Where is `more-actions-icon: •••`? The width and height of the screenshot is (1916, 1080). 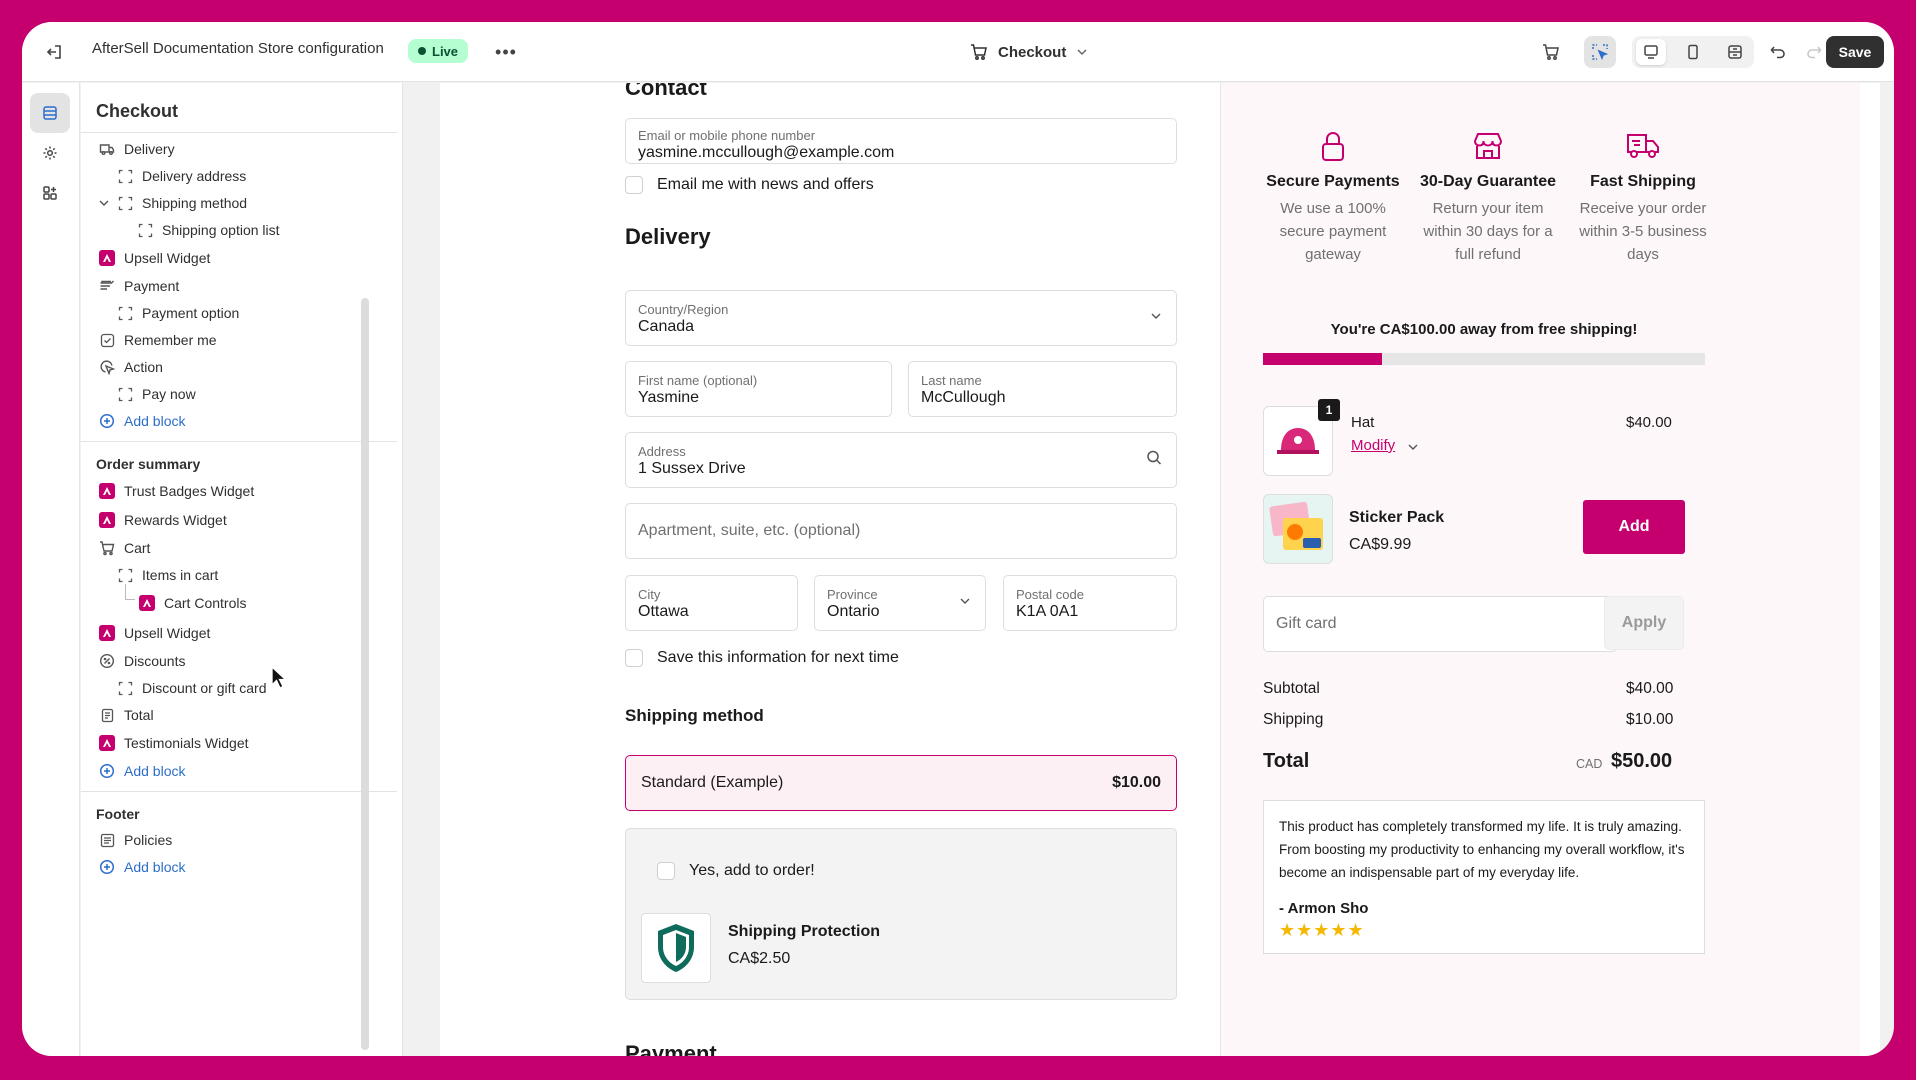 more-actions-icon: ••• is located at coordinates (506, 52).